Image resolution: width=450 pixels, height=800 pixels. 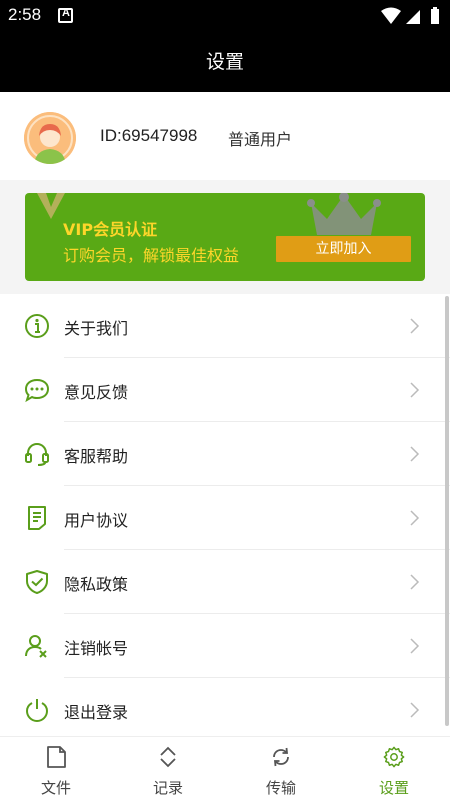 I want to click on scrollbar, so click(x=447, y=515).